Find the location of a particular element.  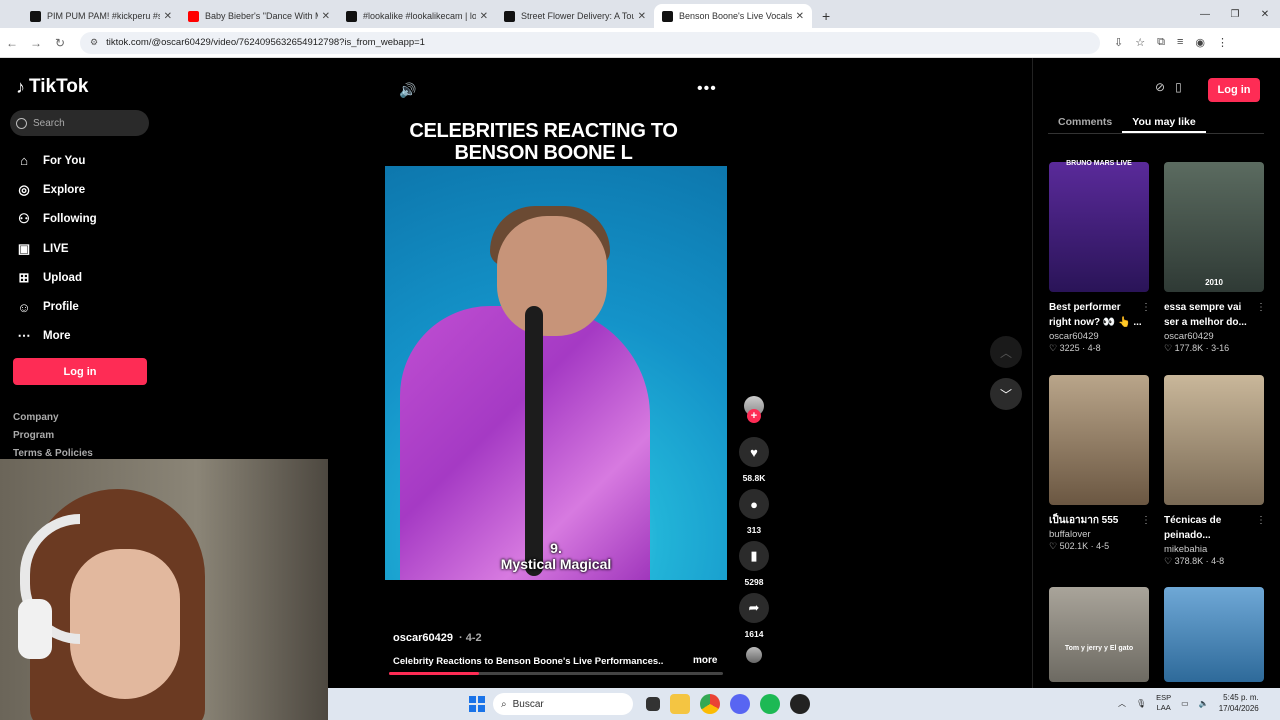

sidebar-item-for-you: ⌂ For You is located at coordinates (56, 160).